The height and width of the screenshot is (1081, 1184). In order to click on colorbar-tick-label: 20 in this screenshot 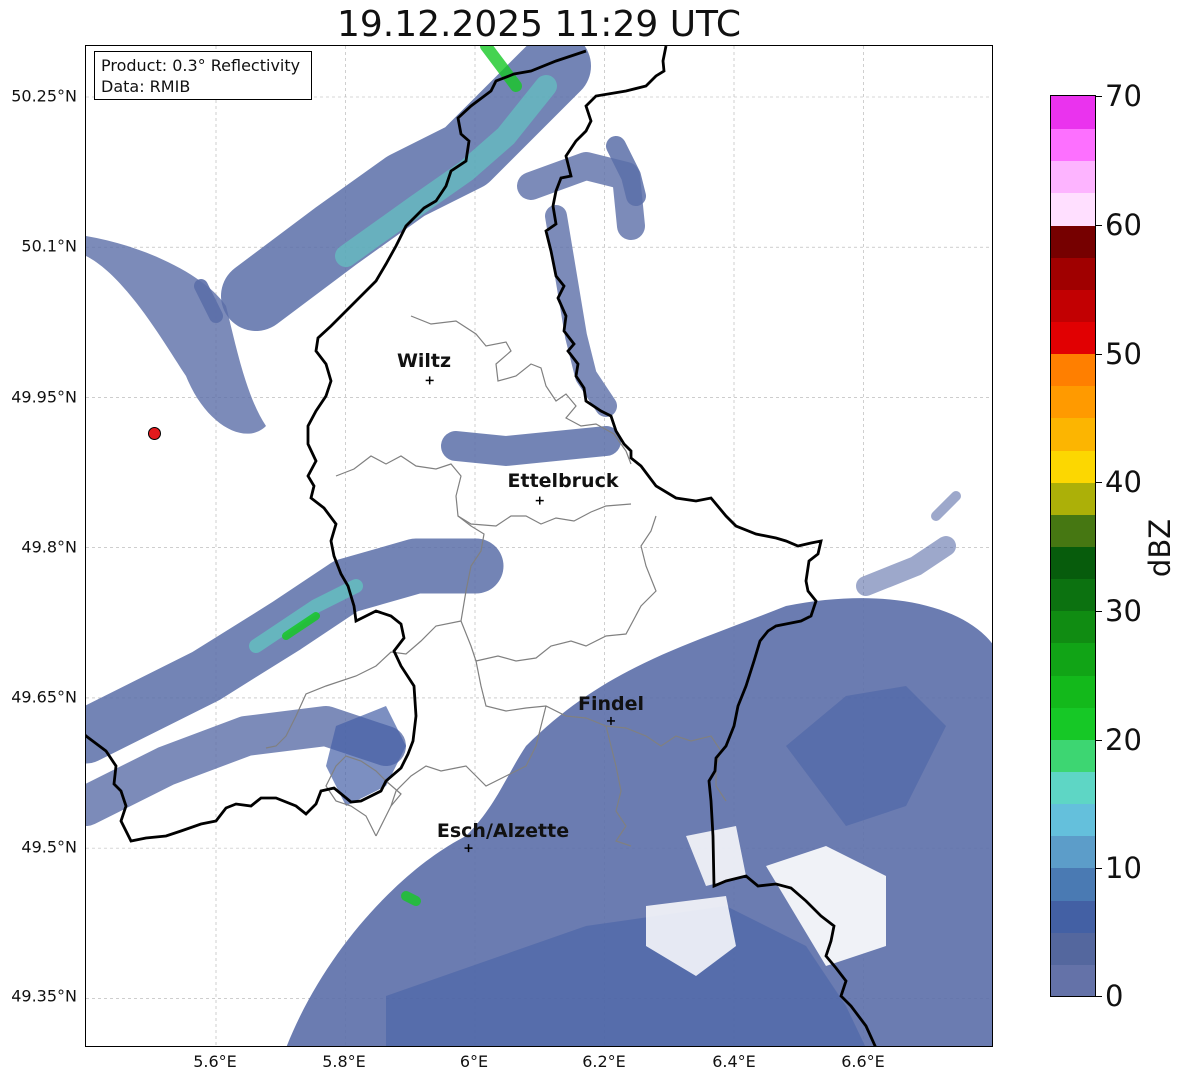, I will do `click(1123, 740)`.